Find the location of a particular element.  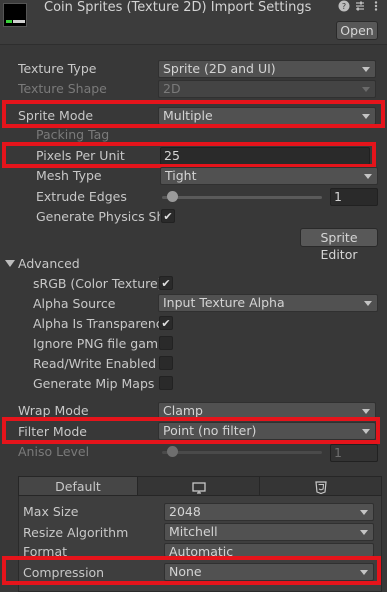

sprite-editor-button: Sprite Editor is located at coordinates (339, 245).